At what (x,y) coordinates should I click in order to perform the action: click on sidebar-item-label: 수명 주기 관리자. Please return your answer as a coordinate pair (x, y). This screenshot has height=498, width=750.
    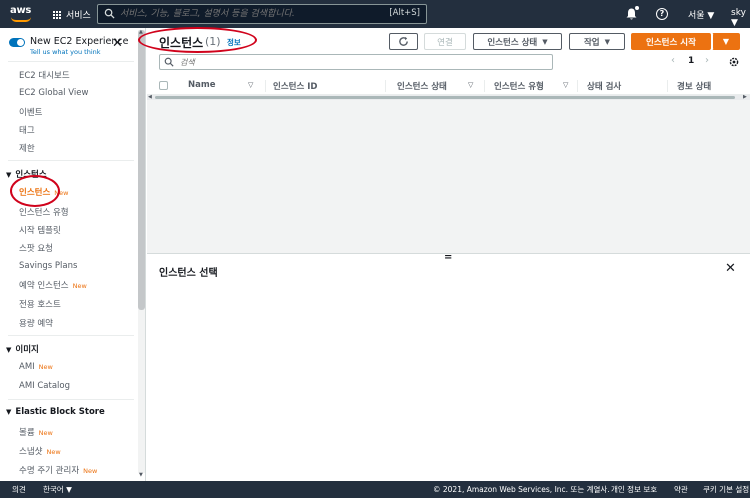
    Looking at the image, I should click on (49, 471).